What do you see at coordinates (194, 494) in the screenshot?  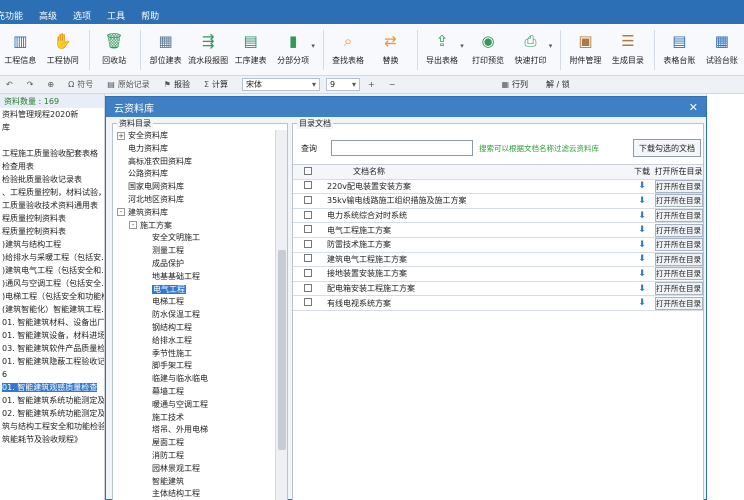 I see `tree-node: 主体结构工程` at bounding box center [194, 494].